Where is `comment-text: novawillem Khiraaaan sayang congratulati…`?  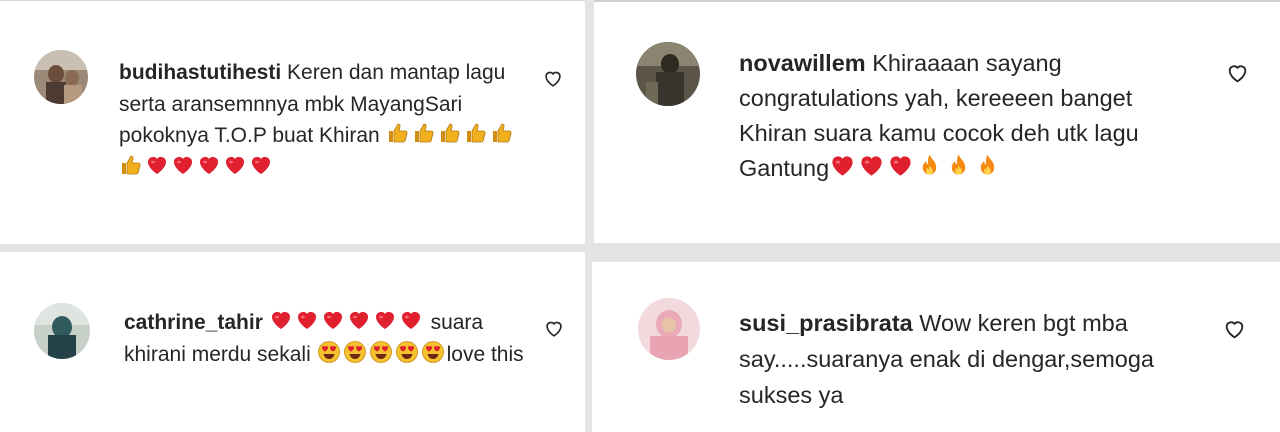 comment-text: novawillem Khiraaaan sayang congratulati… is located at coordinates (954, 116).